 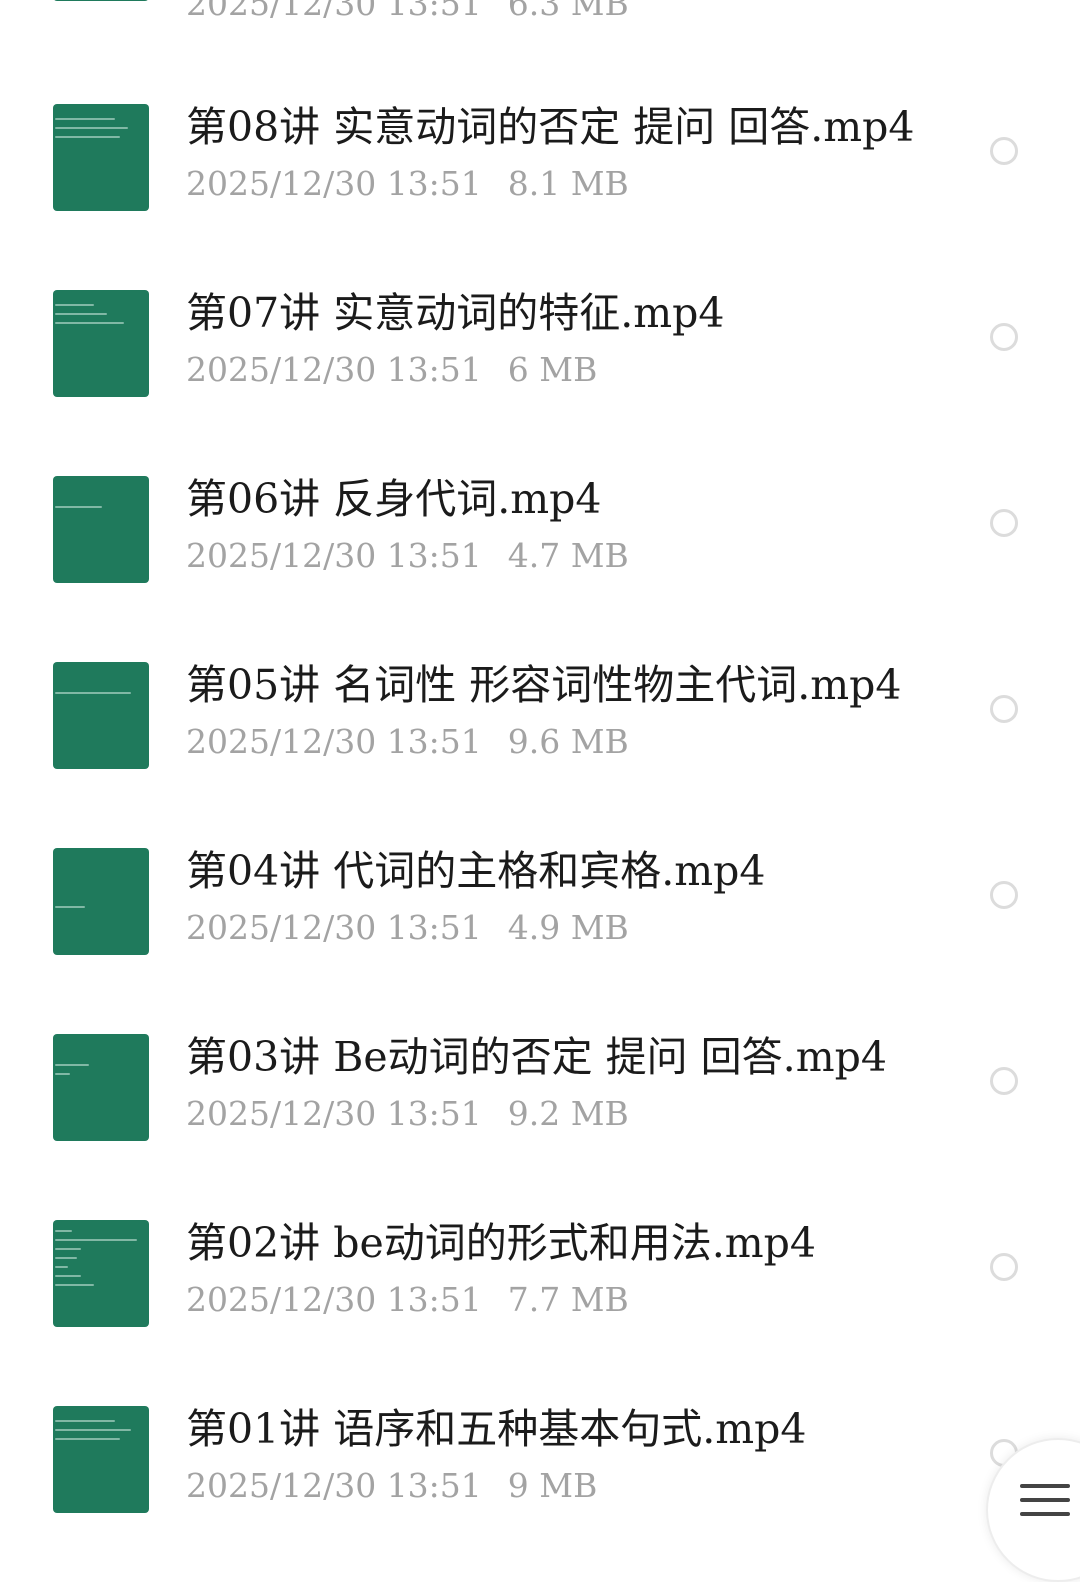 What do you see at coordinates (550, 127) in the screenshot?
I see `file-name: 第08讲 实意动词的否定 提问 回答.mp4` at bounding box center [550, 127].